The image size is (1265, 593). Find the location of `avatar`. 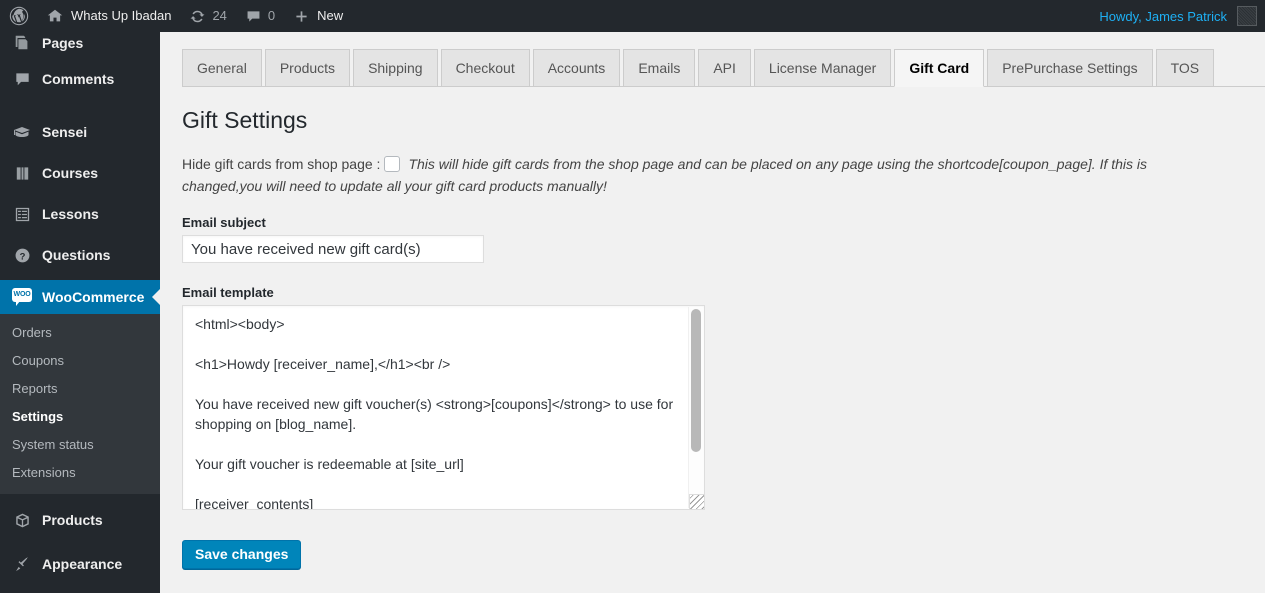

avatar is located at coordinates (1247, 16).